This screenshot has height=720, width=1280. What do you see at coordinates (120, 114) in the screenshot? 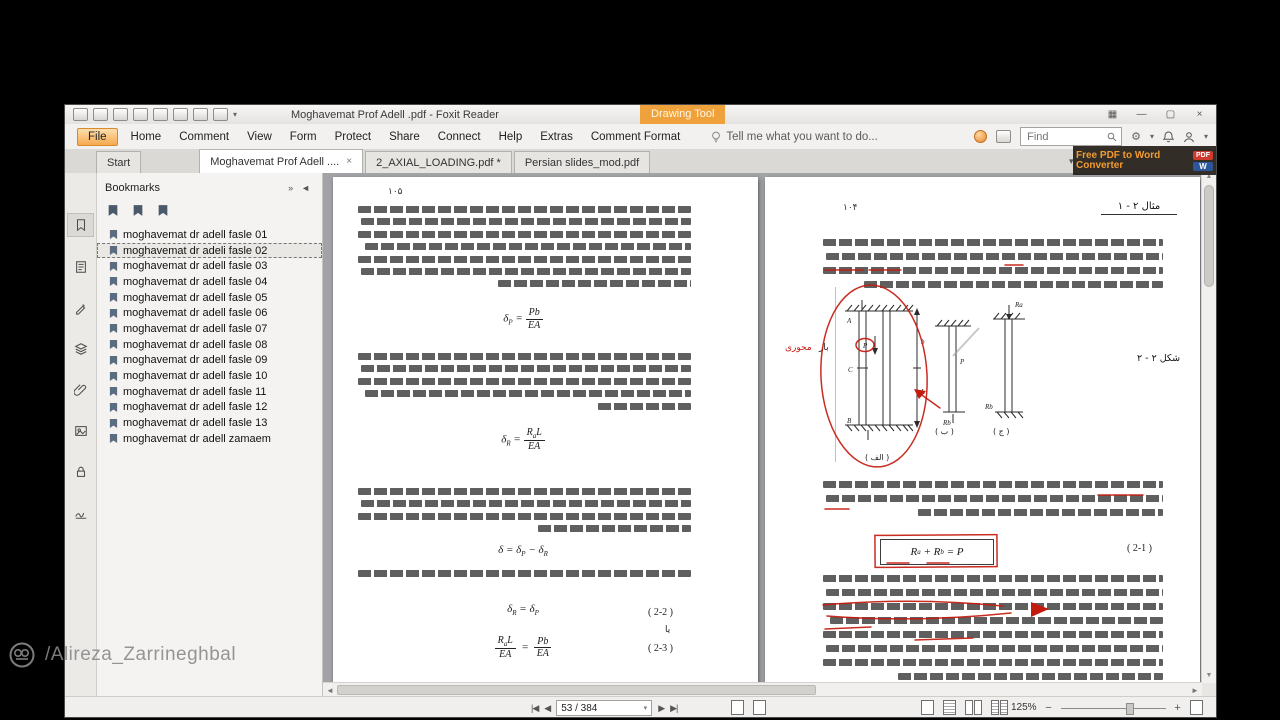
I see `email-icon` at bounding box center [120, 114].